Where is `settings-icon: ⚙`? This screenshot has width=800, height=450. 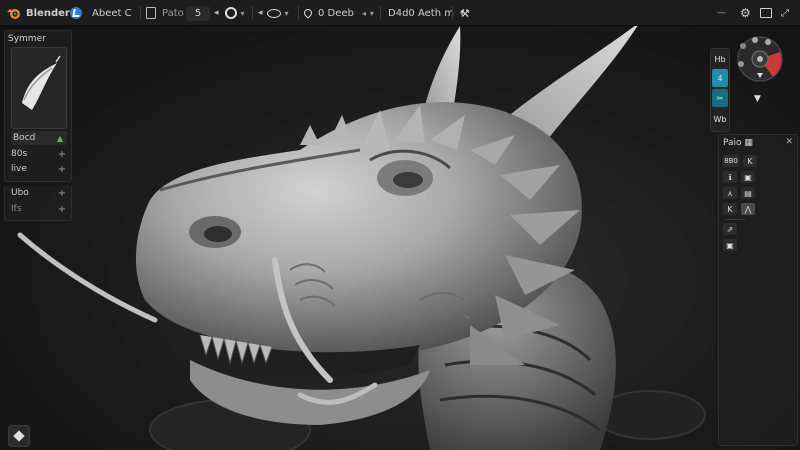 settings-icon: ⚙ is located at coordinates (745, 13).